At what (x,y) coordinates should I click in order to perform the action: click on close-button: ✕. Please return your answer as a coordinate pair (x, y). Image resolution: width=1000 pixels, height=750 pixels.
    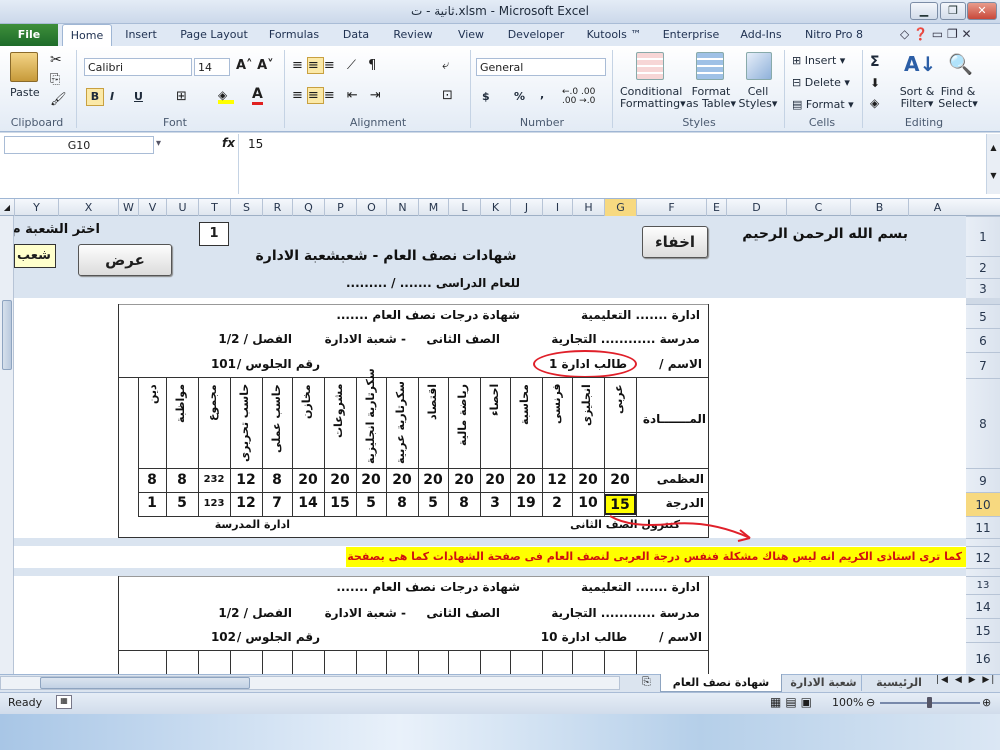
    Looking at the image, I should click on (982, 11).